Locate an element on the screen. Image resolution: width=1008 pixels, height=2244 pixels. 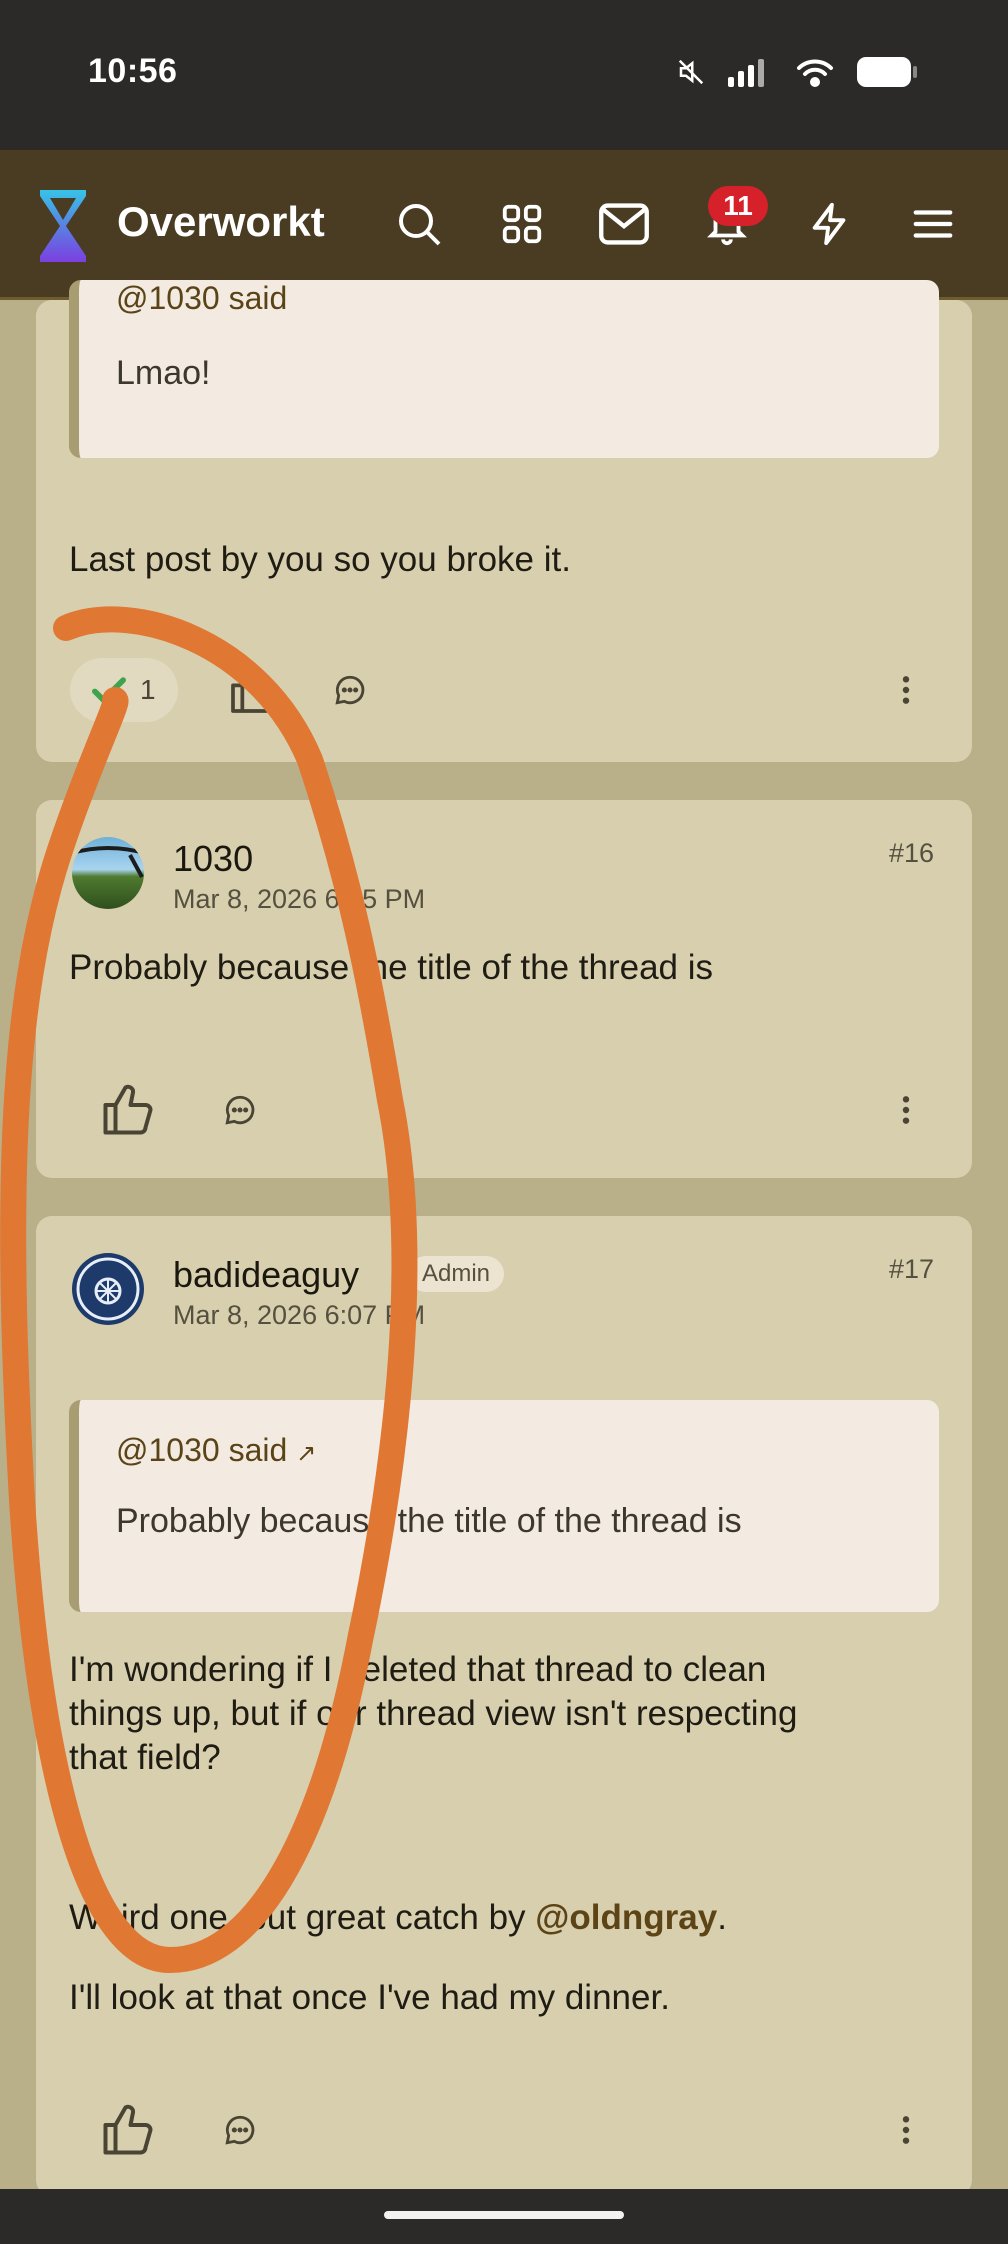
bolt-icon is located at coordinates (829, 224).